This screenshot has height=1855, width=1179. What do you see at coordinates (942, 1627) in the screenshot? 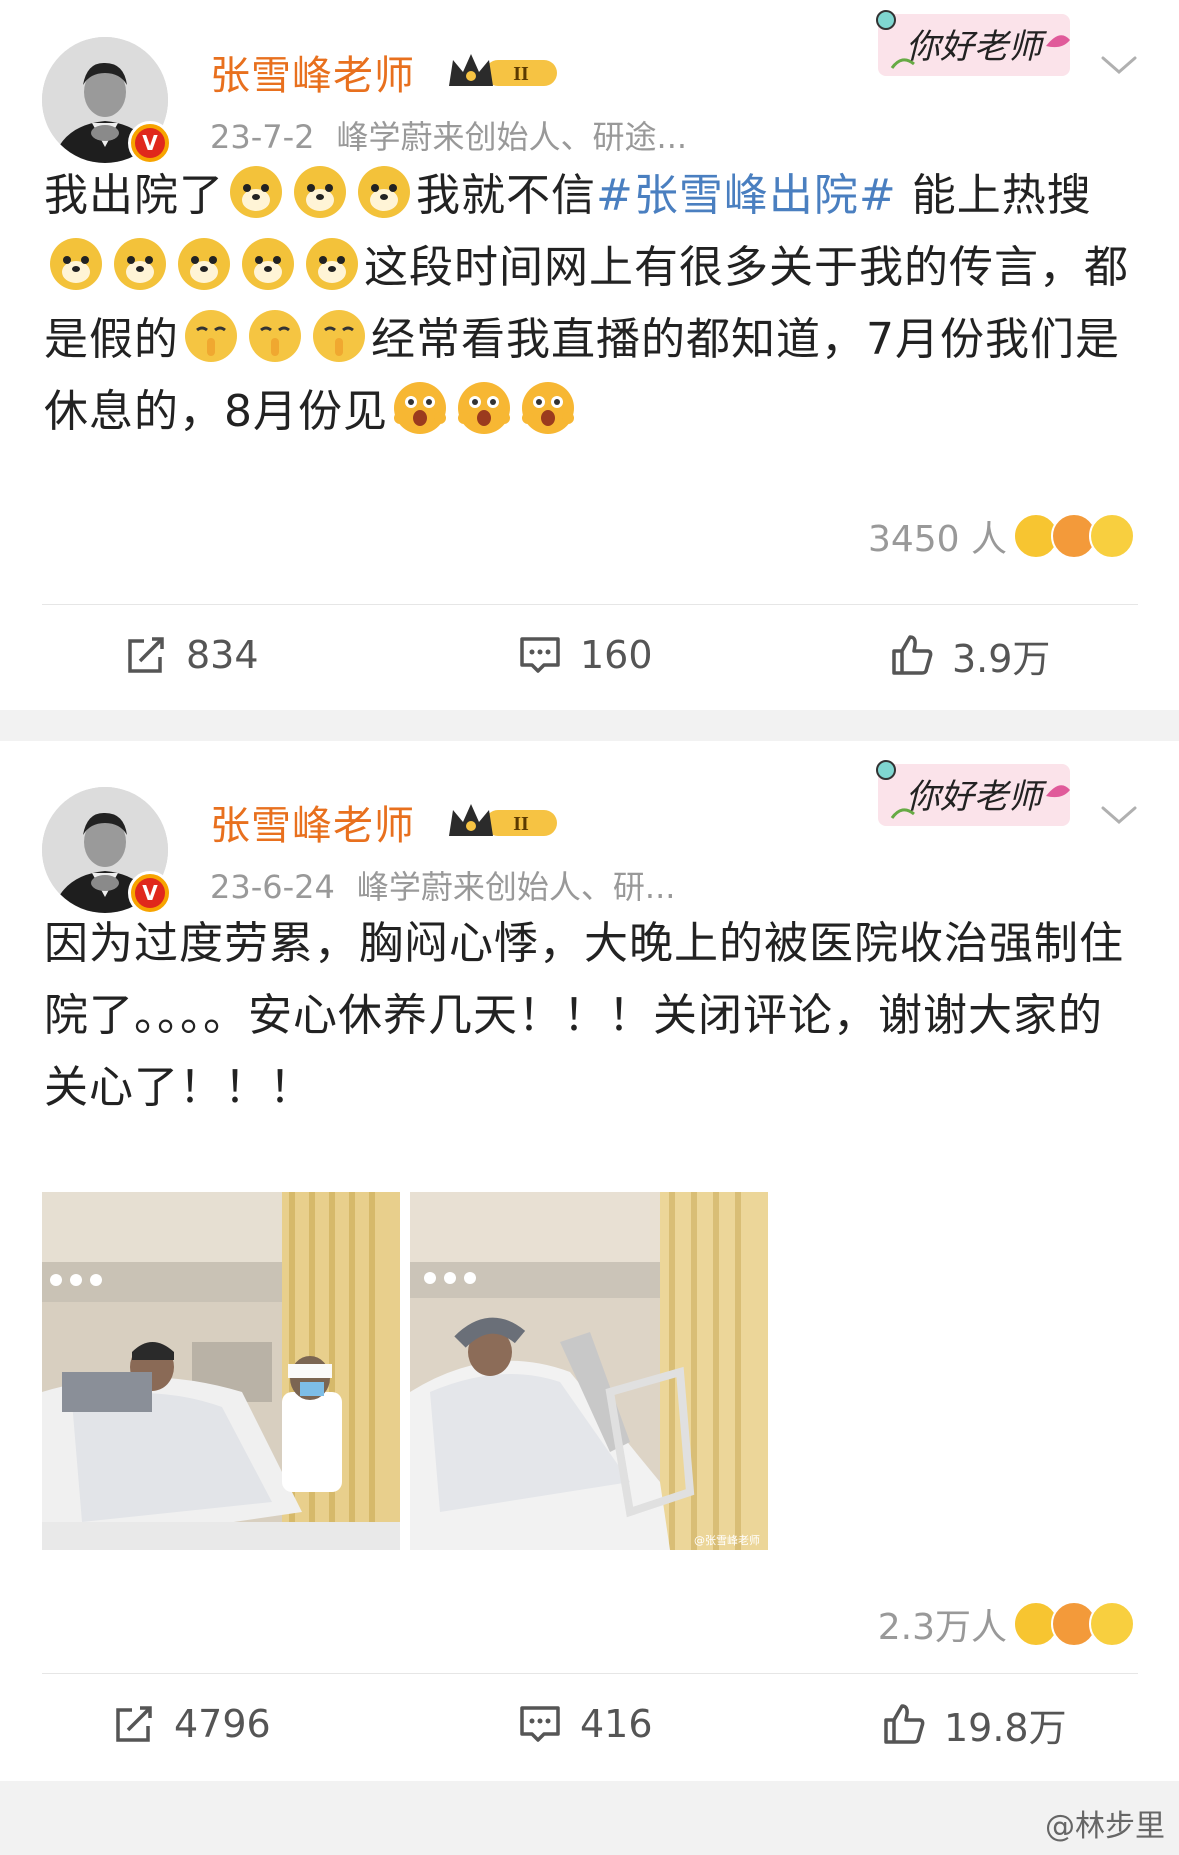
I see `reaction-count: 2.3万人` at bounding box center [942, 1627].